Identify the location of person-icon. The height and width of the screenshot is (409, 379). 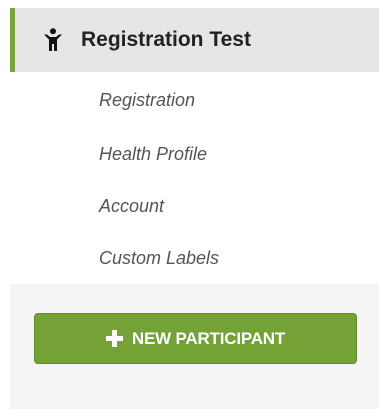
(53, 40).